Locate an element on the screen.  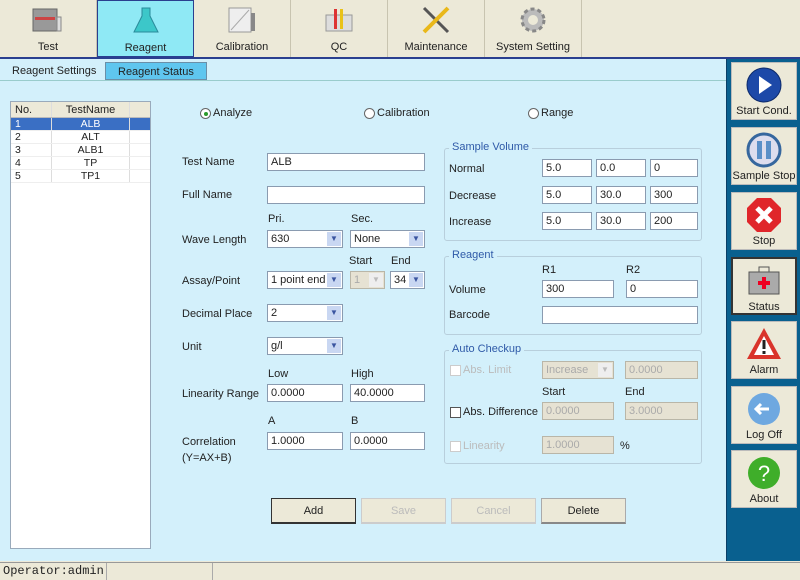
assay-point-label: Assay/Point is located at coordinates (211, 281).